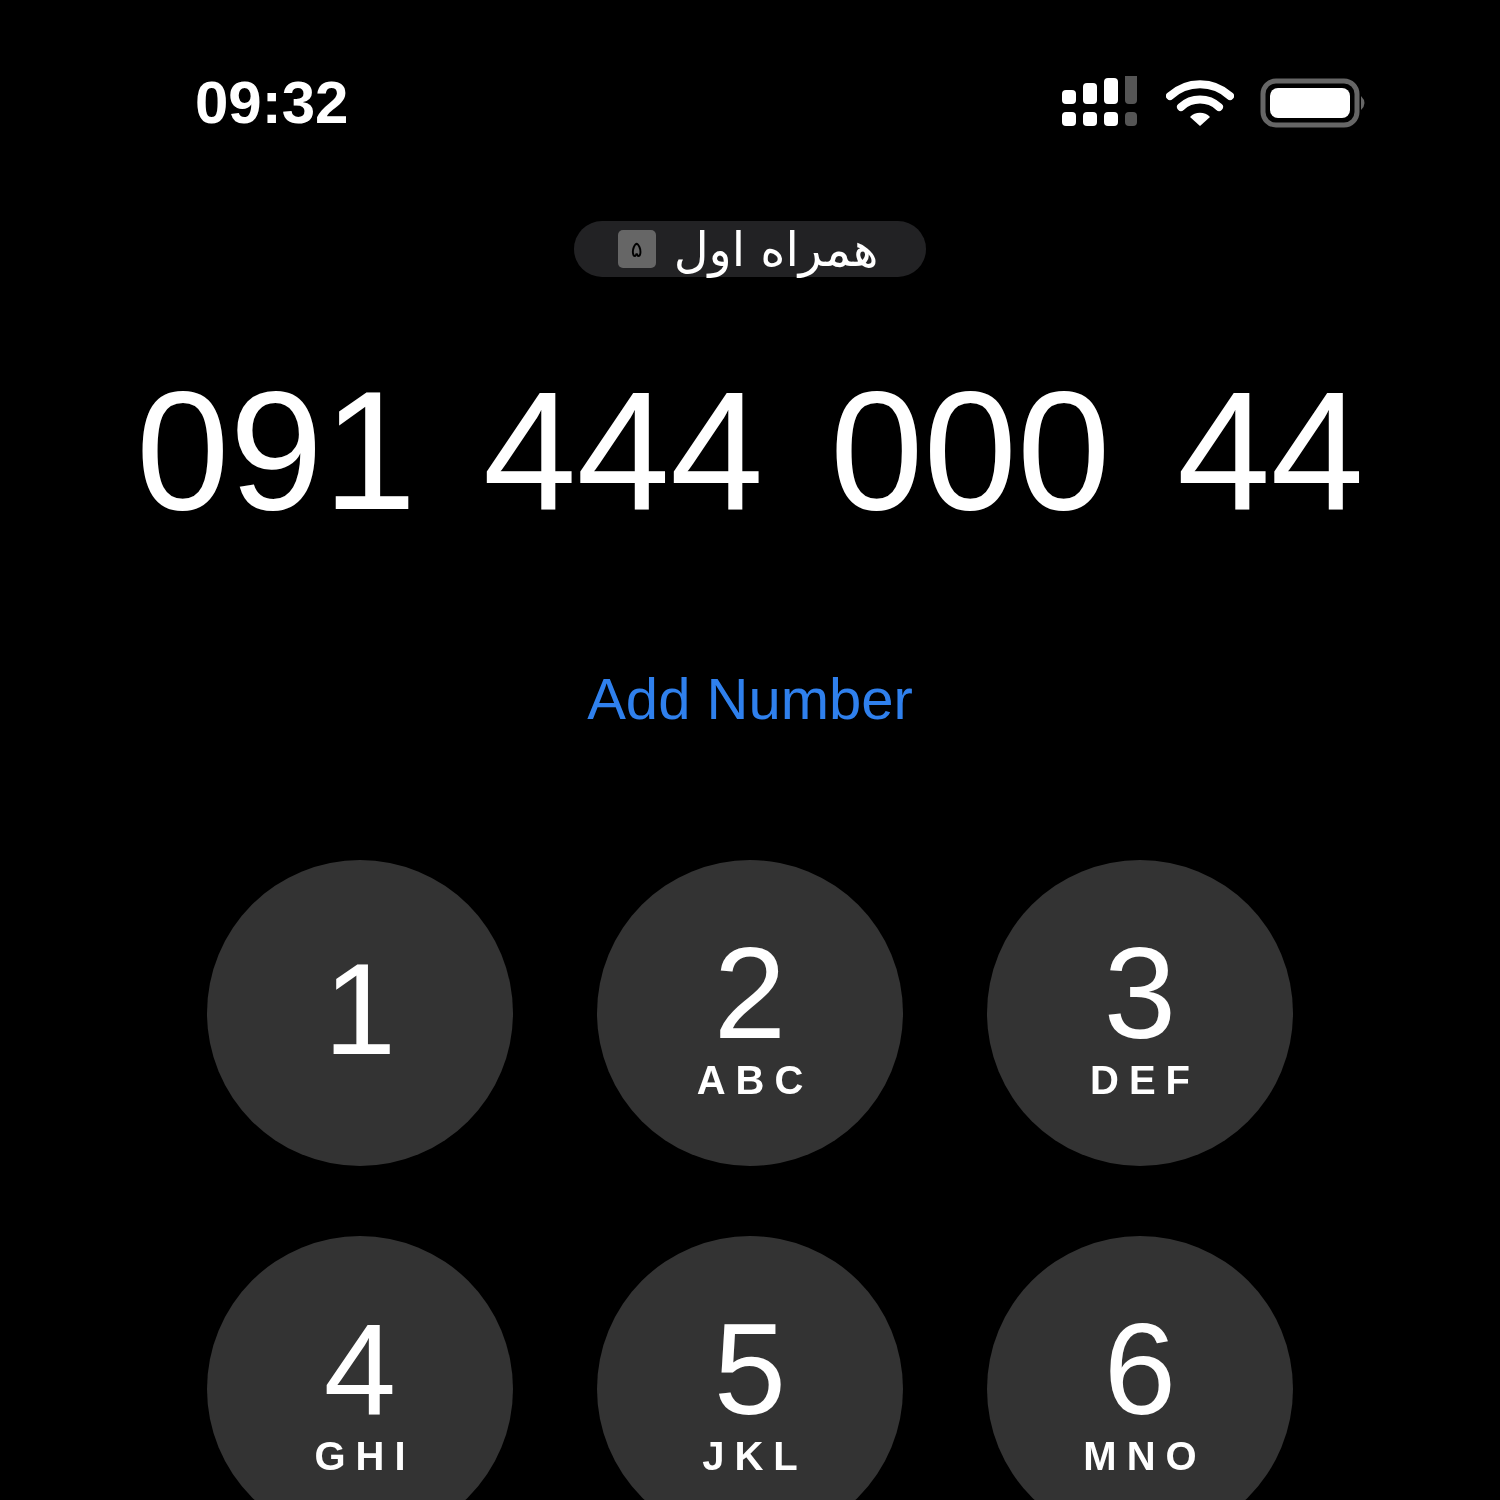 This screenshot has width=1500, height=1500. I want to click on add-number-link: Add Number, so click(750, 698).